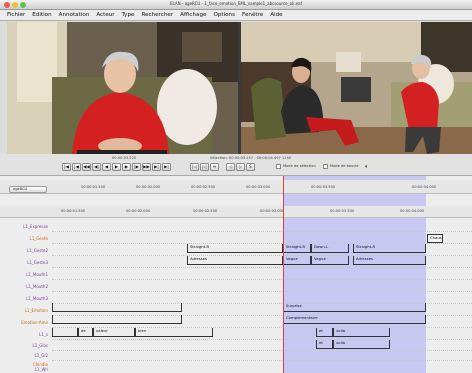 Image resolution: width=472 pixels, height=373 pixels. I want to click on selection-end-button: ▷|, so click(204, 167).